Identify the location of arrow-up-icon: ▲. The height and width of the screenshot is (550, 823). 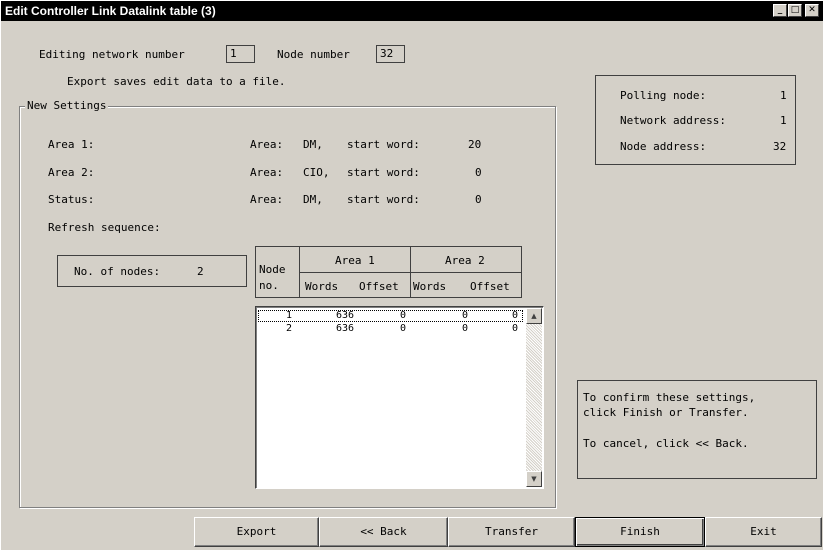
(534, 316).